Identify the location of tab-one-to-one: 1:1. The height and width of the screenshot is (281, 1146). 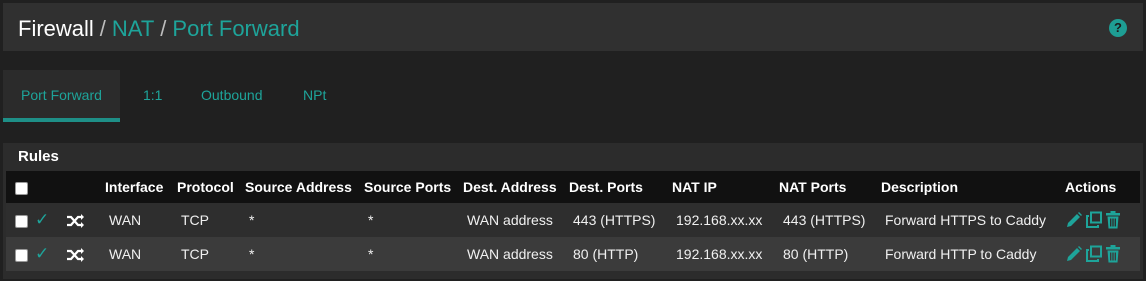
(152, 95).